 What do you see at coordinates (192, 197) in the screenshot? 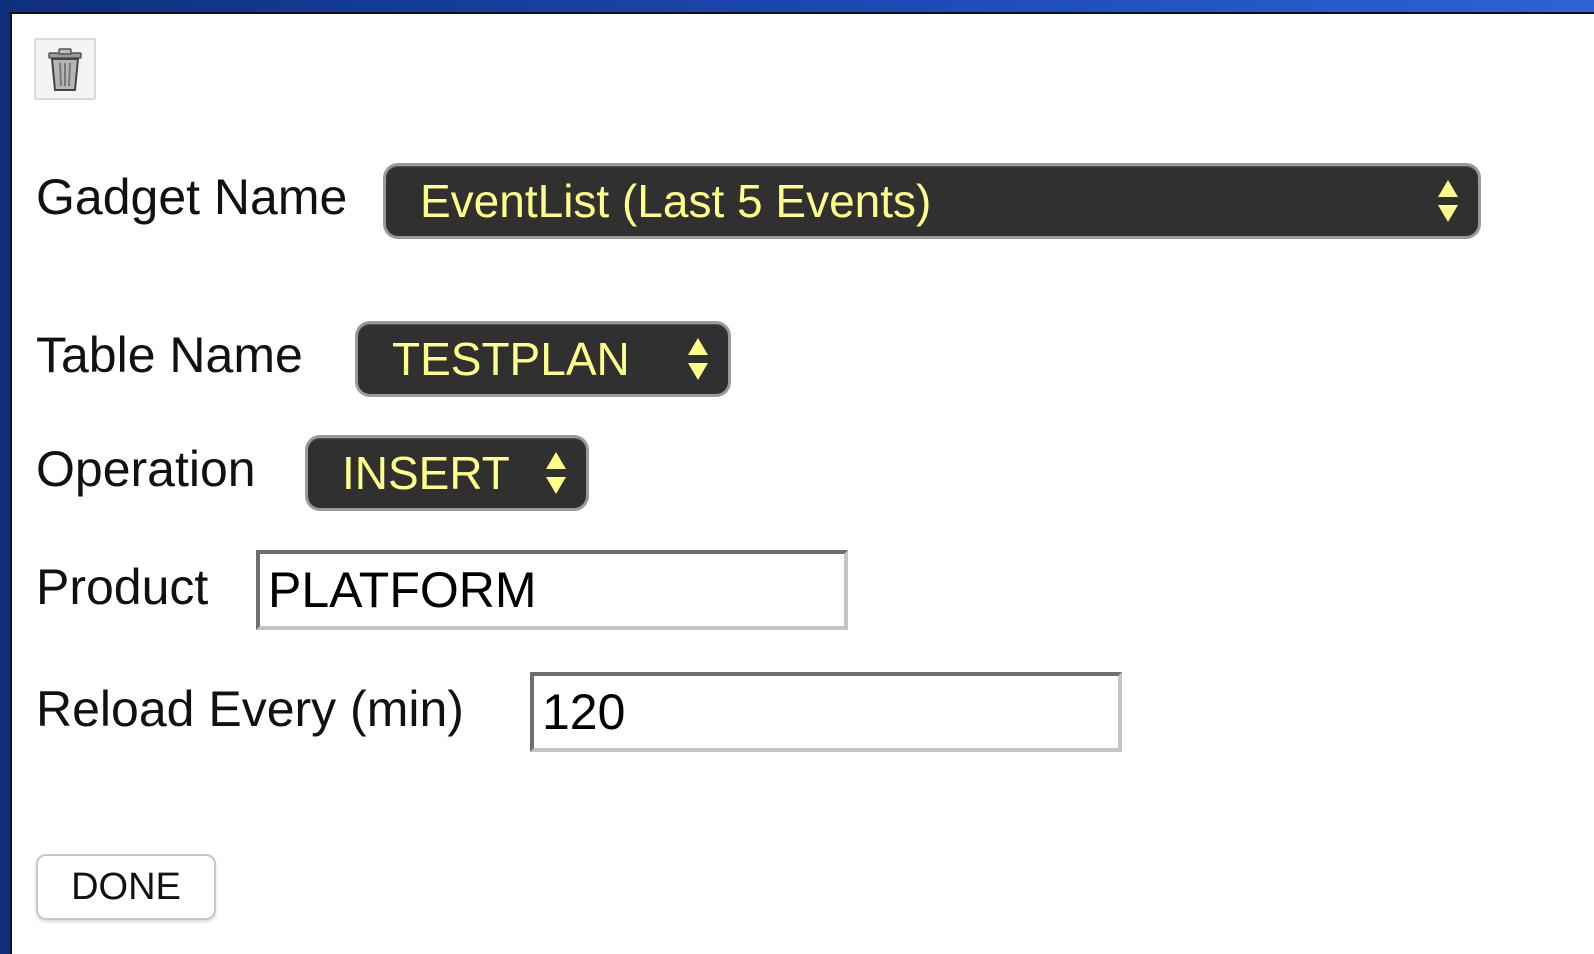
I see `gadget-name-label: Gadget Name` at bounding box center [192, 197].